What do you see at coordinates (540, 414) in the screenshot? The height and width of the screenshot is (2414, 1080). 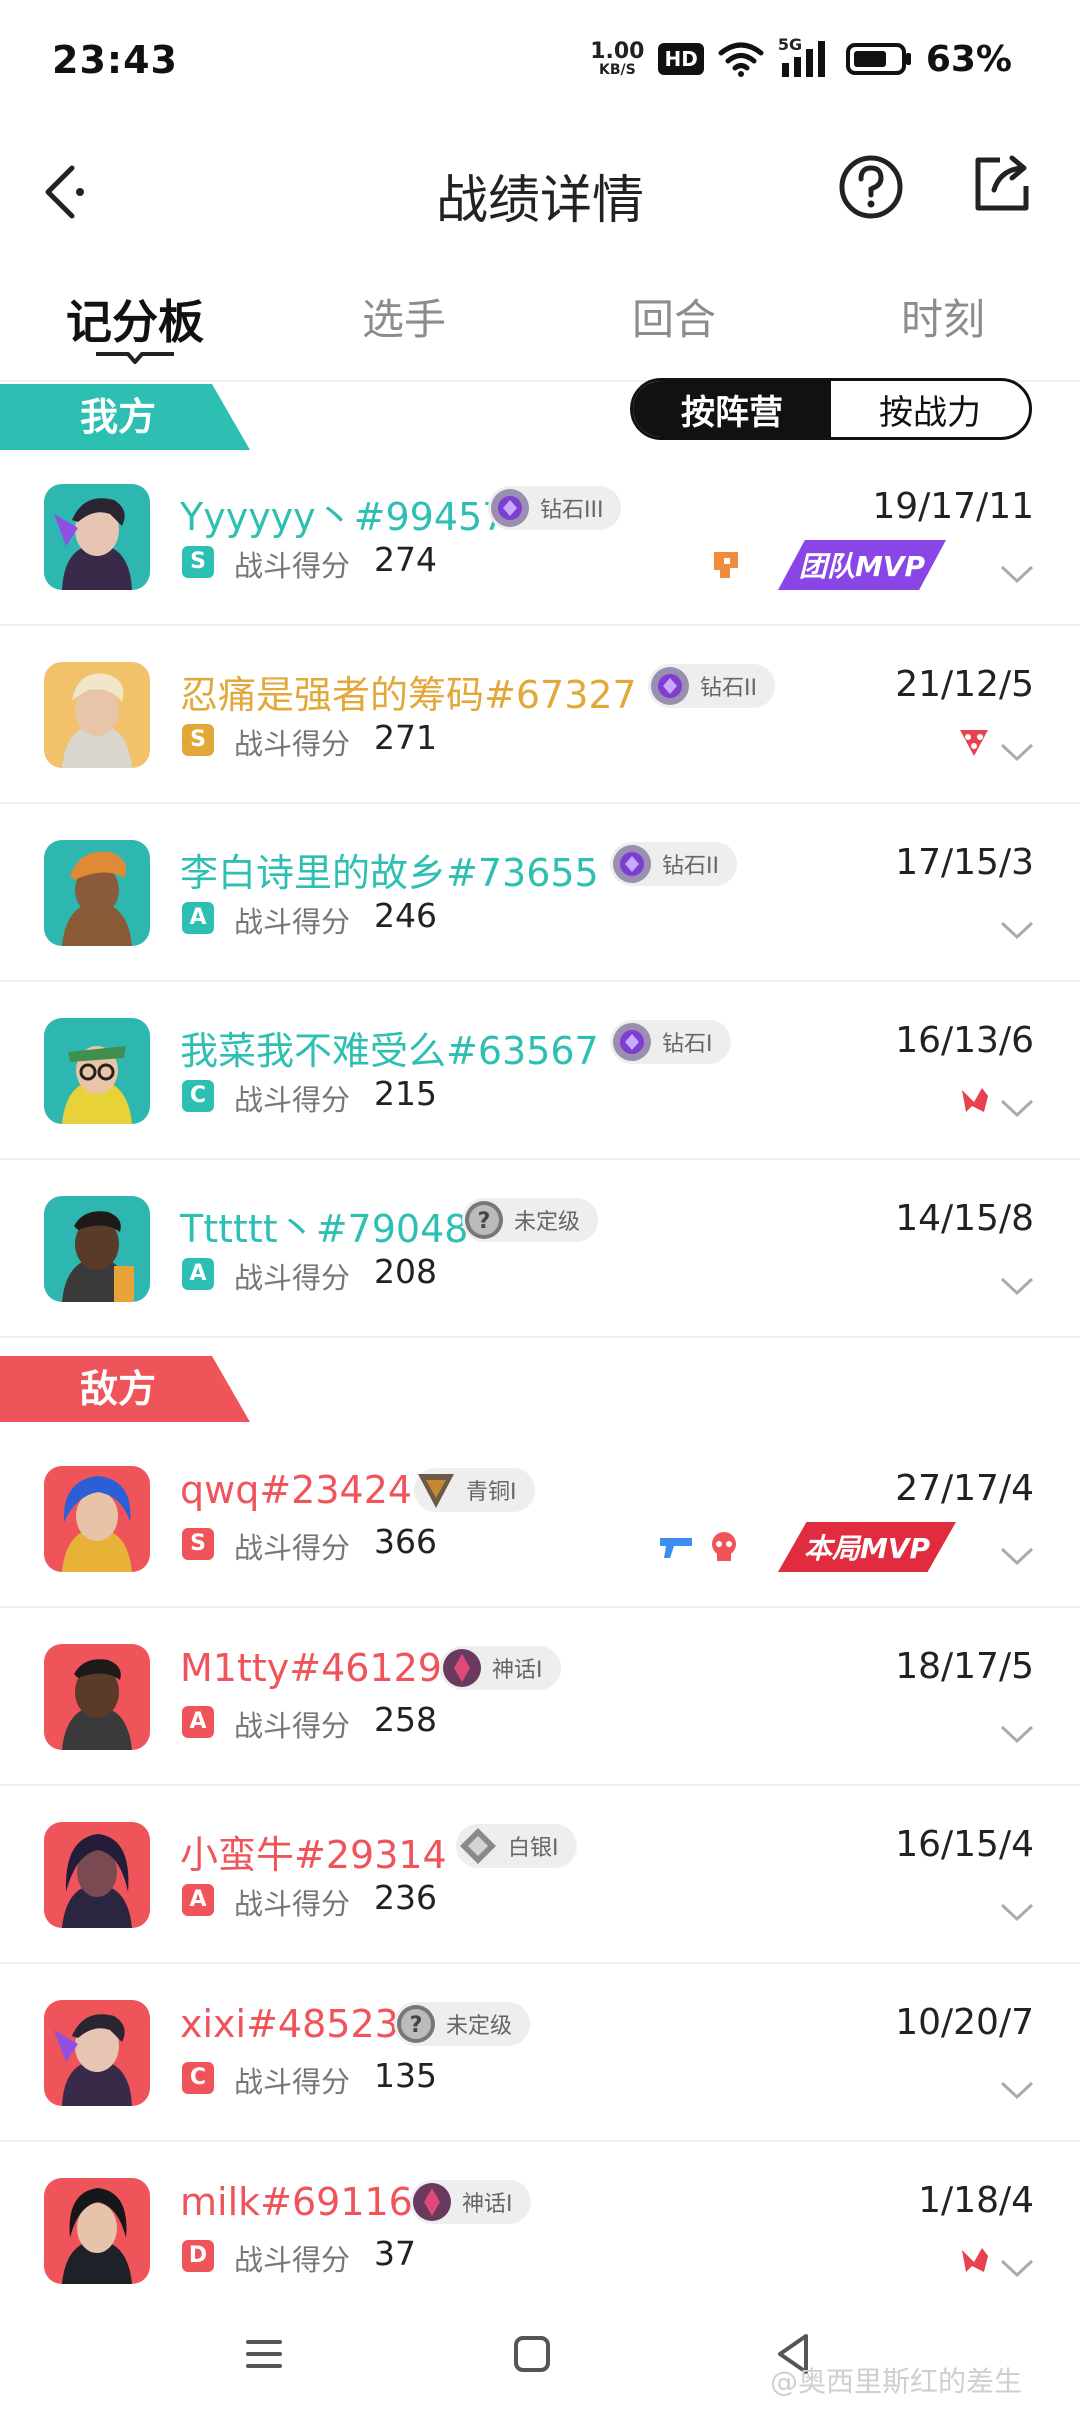 I see `our-team-header: 我方 按阵营 按战力` at bounding box center [540, 414].